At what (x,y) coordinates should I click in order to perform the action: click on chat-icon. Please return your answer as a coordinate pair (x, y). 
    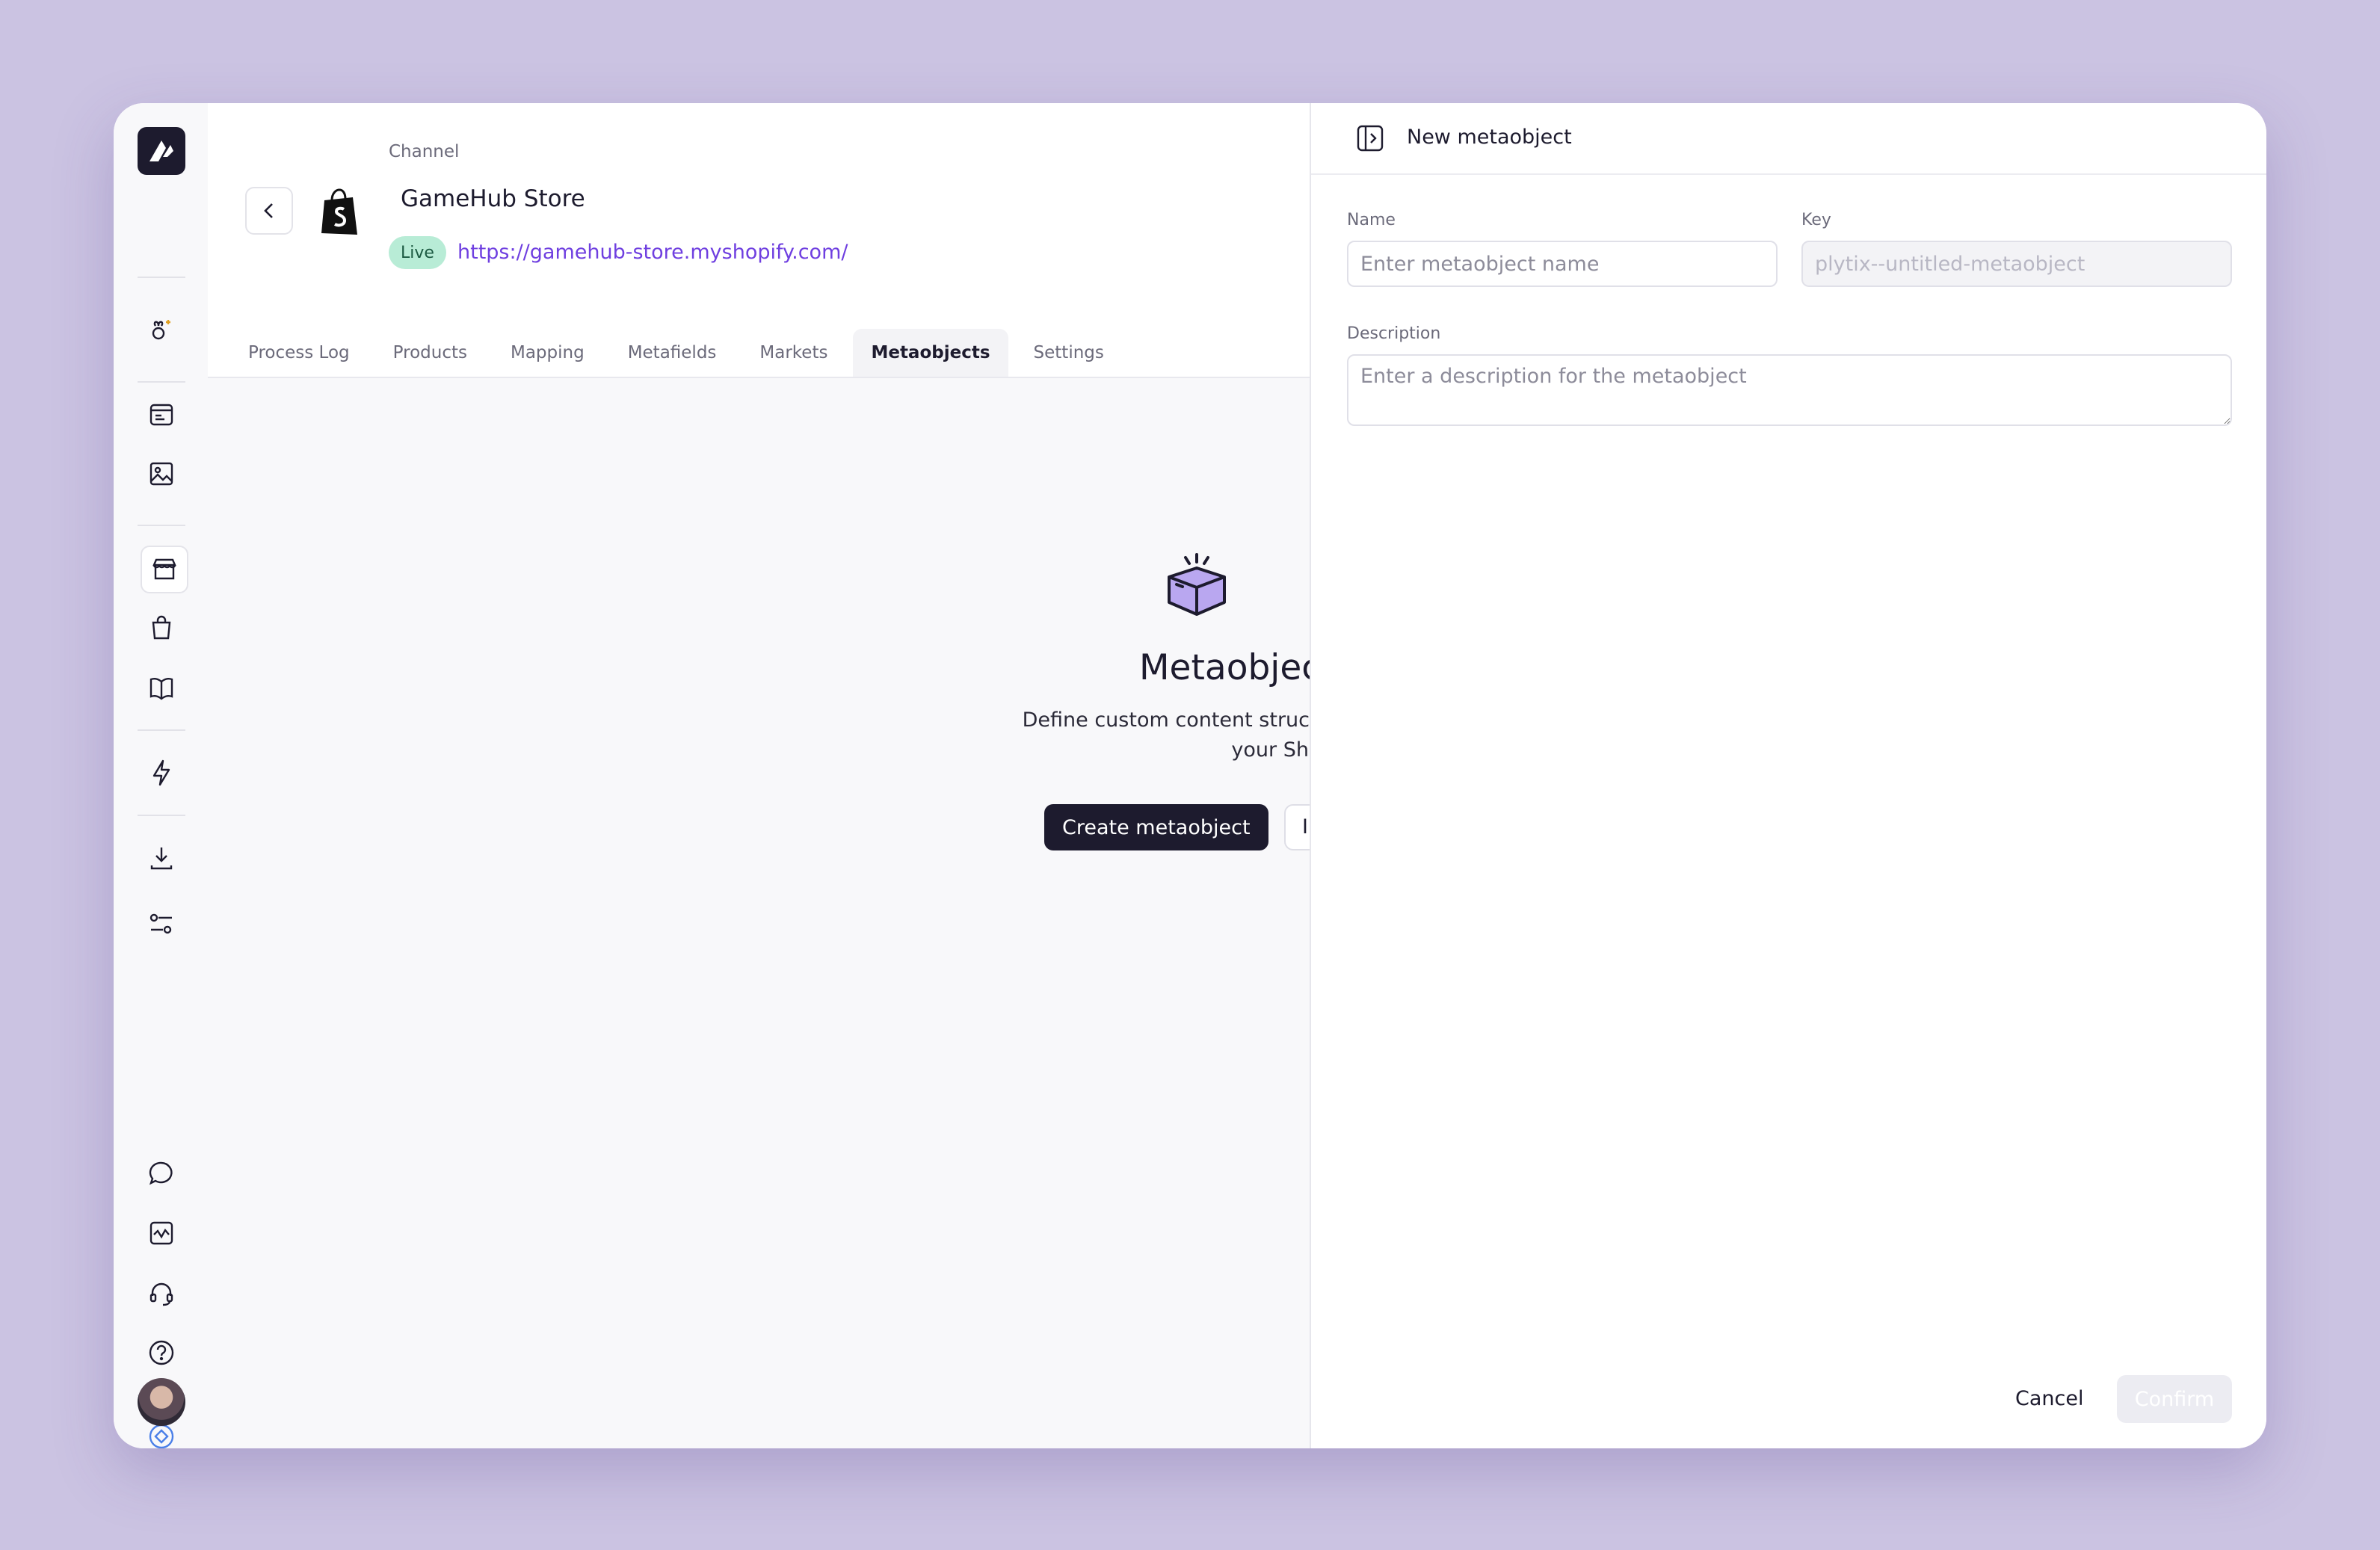
    Looking at the image, I should click on (161, 1173).